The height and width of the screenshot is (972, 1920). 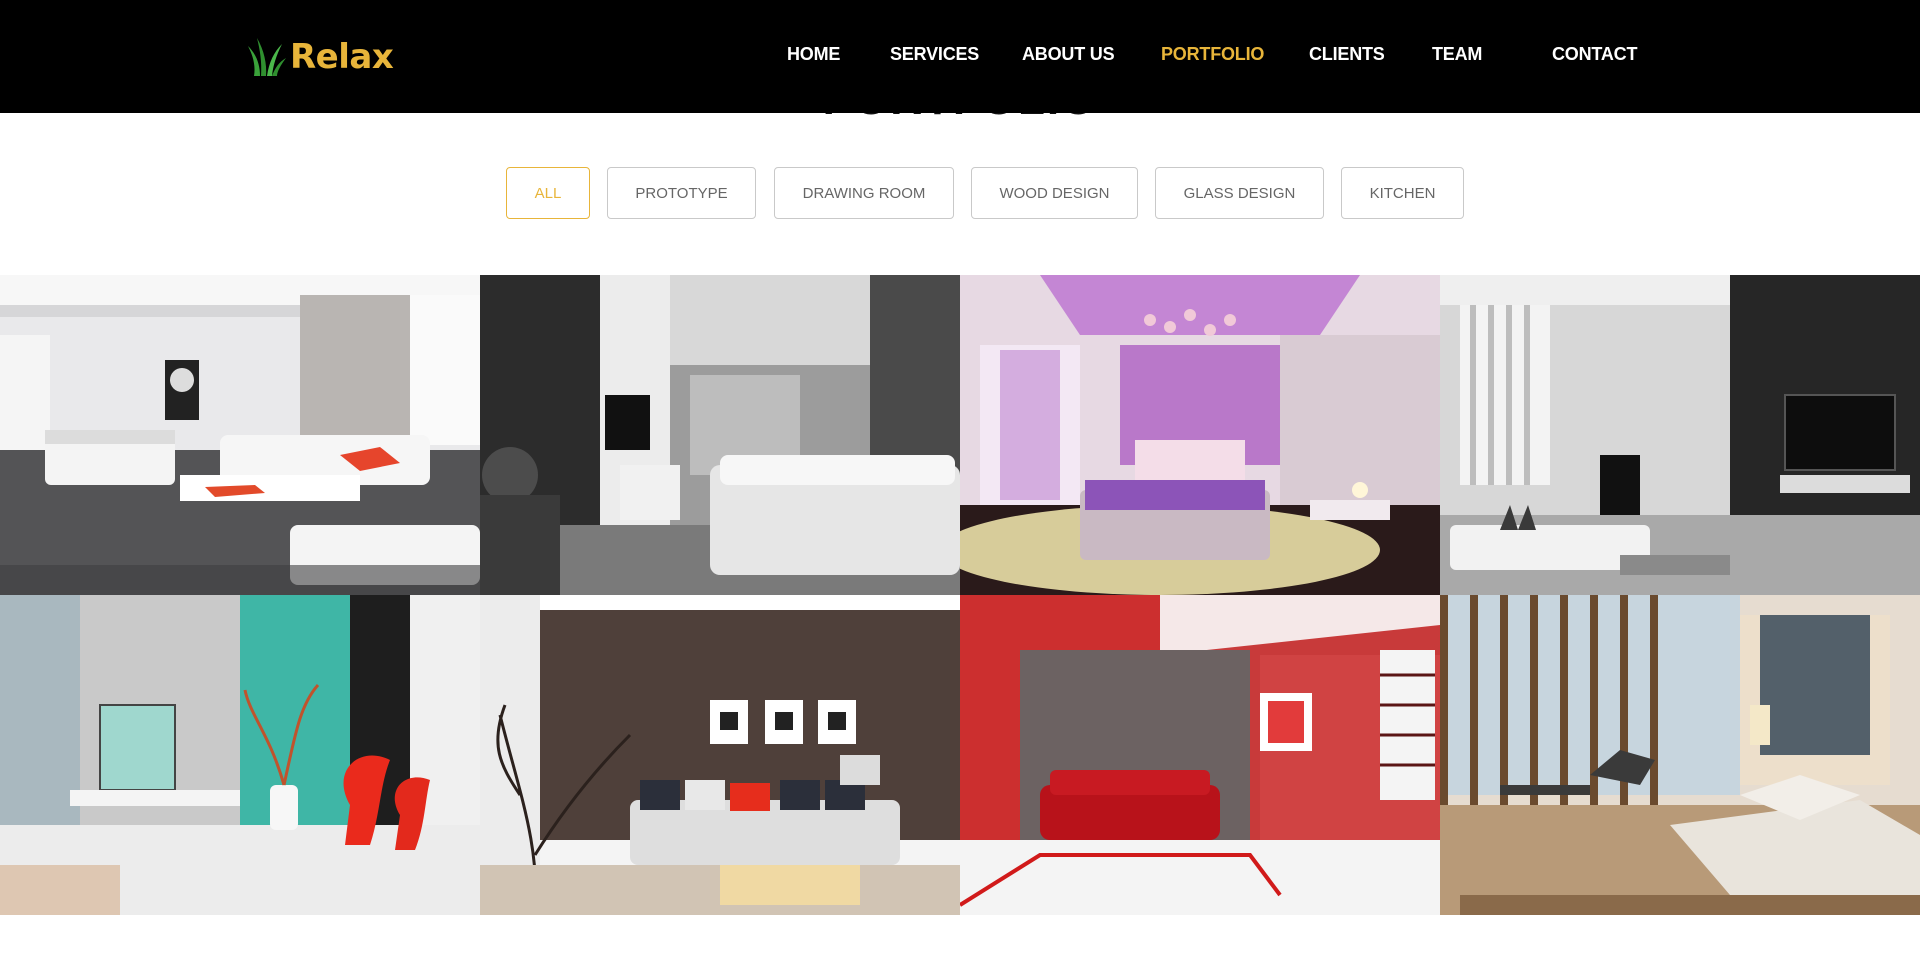 I want to click on brown-lounge-image, so click(x=720, y=755).